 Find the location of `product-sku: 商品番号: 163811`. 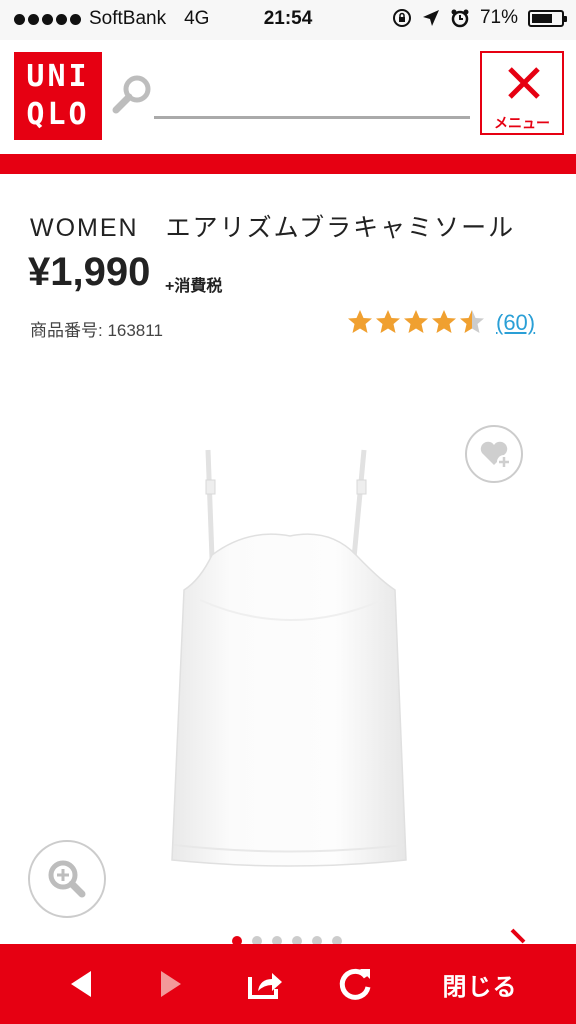

product-sku: 商品番号: 163811 is located at coordinates (96, 330).